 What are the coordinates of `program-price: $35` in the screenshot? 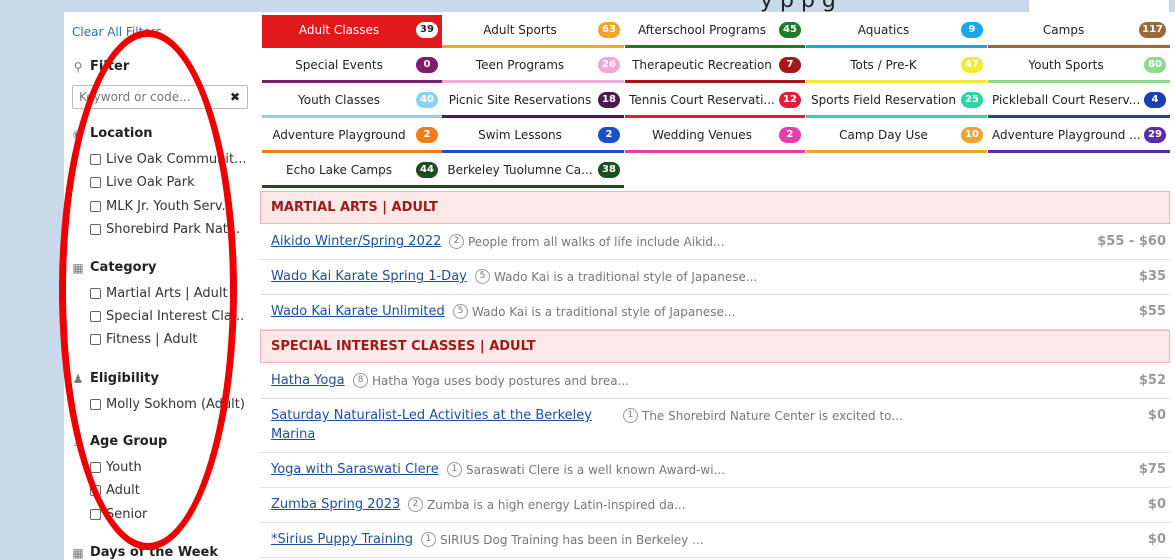 It's located at (1152, 276).